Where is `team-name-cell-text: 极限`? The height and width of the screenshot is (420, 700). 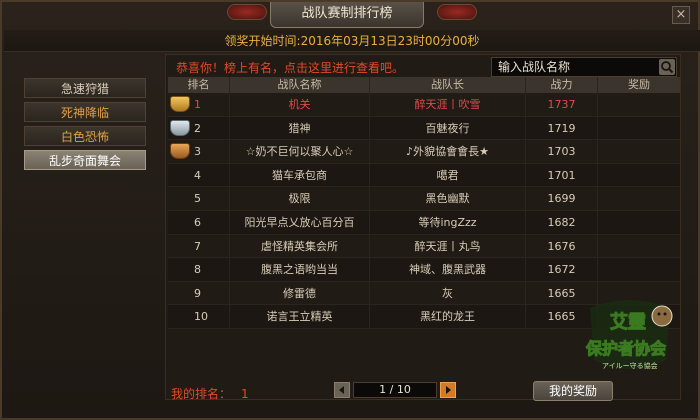 team-name-cell-text: 极限 is located at coordinates (299, 199).